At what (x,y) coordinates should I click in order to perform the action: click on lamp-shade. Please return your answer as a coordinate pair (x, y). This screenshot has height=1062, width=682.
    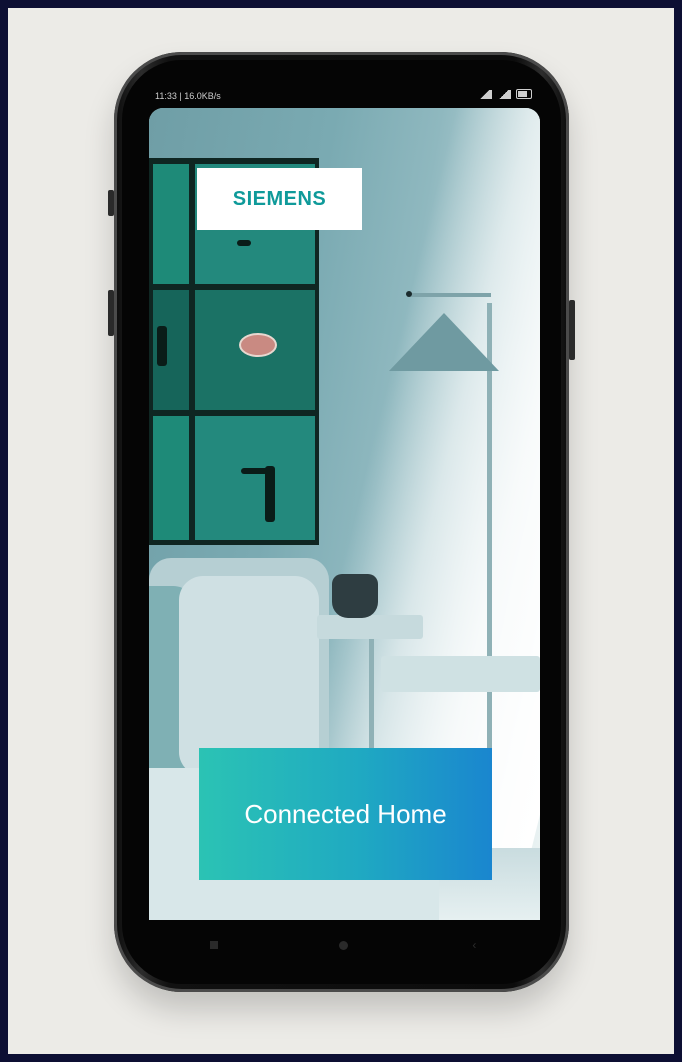
    Looking at the image, I should click on (444, 342).